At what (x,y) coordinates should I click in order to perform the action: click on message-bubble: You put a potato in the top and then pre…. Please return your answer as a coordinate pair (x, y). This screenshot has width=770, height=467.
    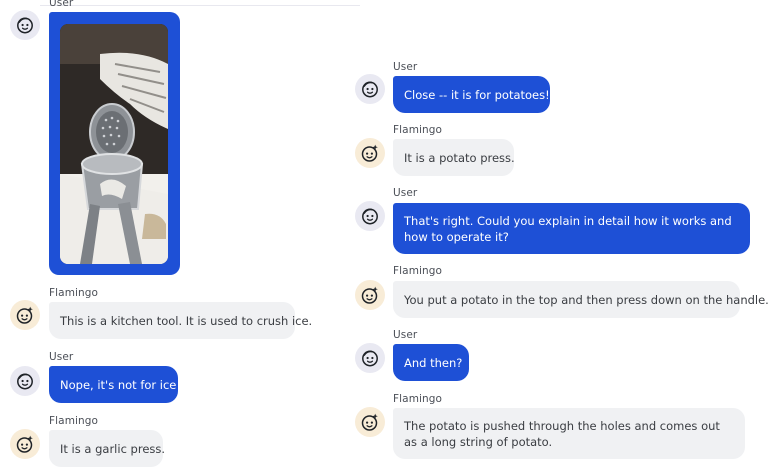
    Looking at the image, I should click on (581, 299).